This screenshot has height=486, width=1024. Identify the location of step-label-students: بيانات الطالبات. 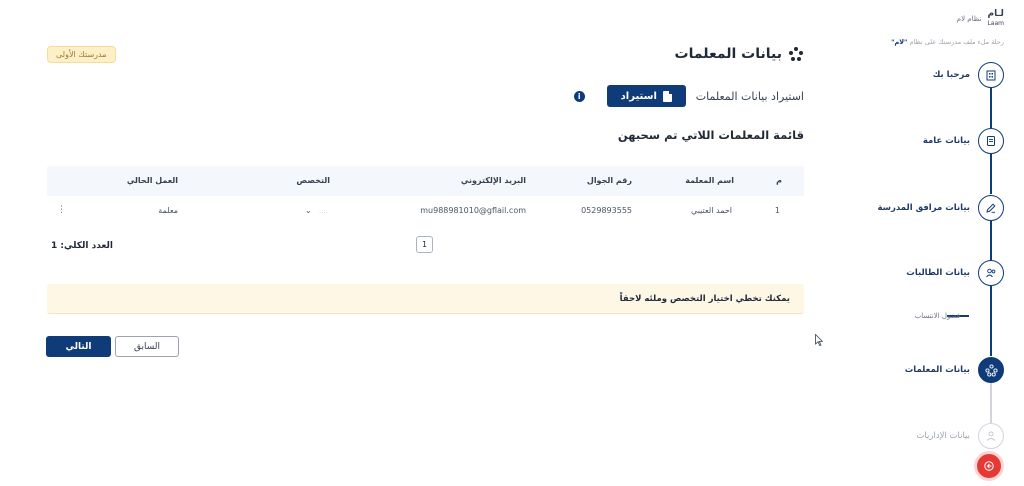
(938, 273).